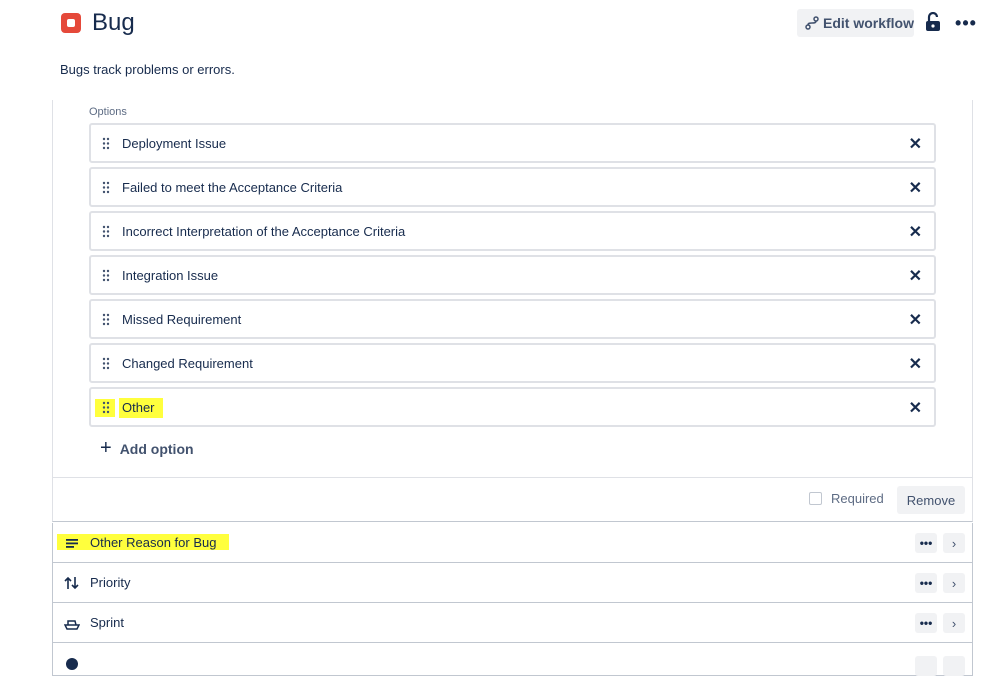  I want to click on option-item: Failed to meet the Acceptance Criteria ✕, so click(512, 187).